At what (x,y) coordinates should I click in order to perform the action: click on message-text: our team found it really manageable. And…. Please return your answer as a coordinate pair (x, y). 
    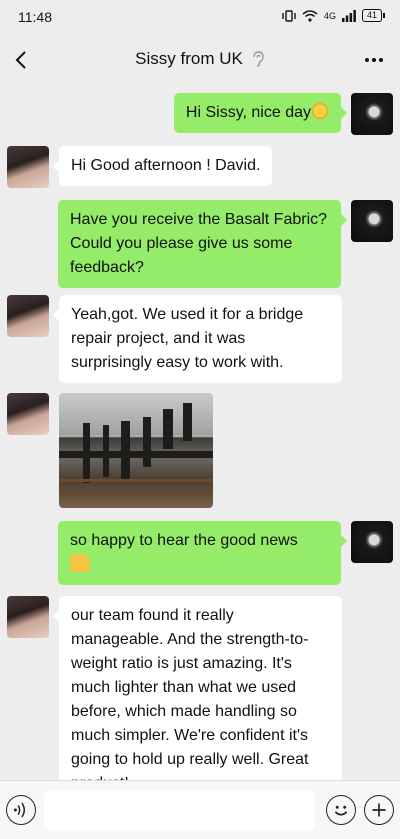
    Looking at the image, I should click on (190, 693).